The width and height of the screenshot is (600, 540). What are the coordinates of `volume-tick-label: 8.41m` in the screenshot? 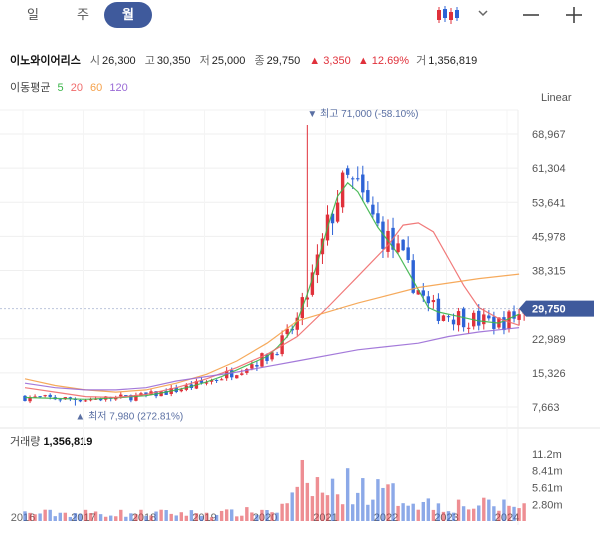 It's located at (547, 472).